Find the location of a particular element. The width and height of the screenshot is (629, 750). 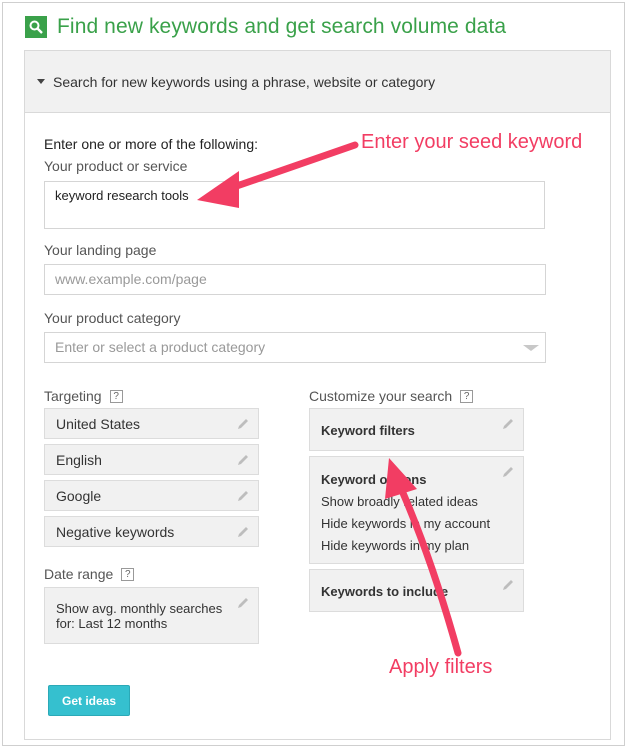

keyword-filters-title: Keyword filters is located at coordinates (368, 430).